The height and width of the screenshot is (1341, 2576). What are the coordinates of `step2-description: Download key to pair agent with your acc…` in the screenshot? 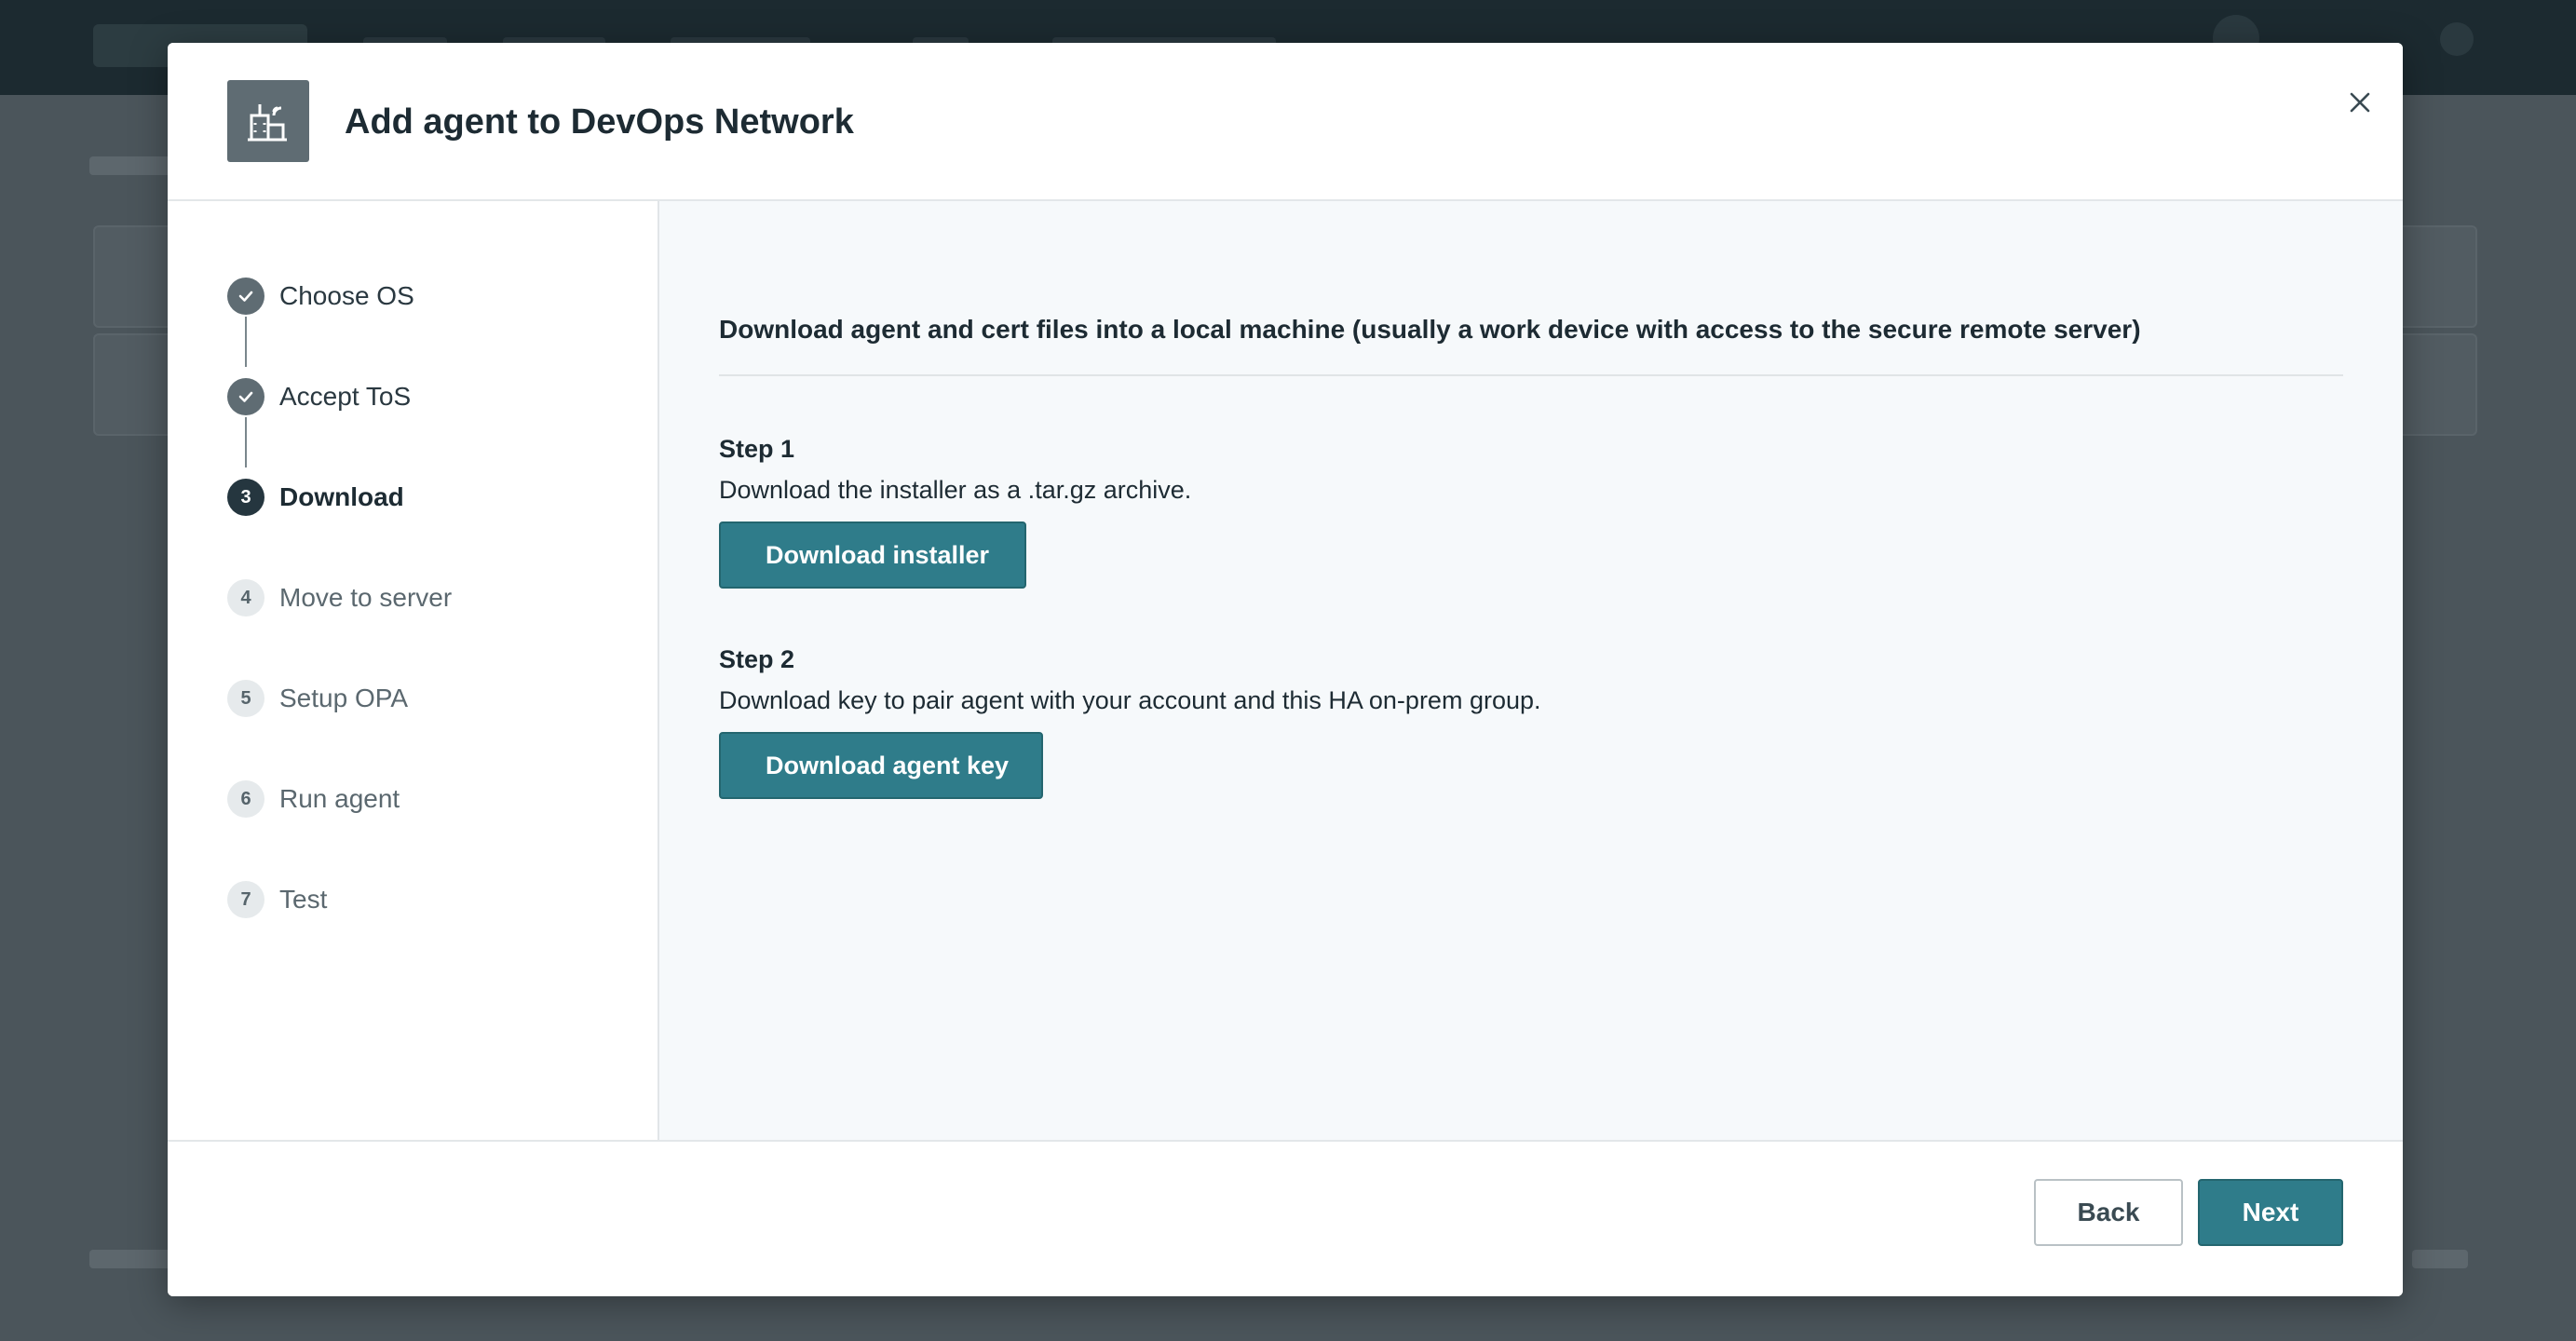 It's located at (1130, 700).